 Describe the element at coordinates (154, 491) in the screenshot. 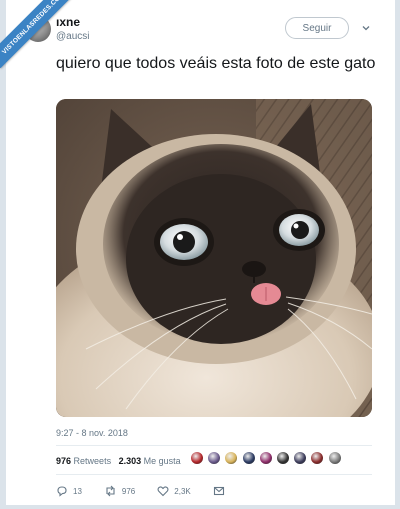

I see `tweet-actions: 13 976 2,3K` at that location.